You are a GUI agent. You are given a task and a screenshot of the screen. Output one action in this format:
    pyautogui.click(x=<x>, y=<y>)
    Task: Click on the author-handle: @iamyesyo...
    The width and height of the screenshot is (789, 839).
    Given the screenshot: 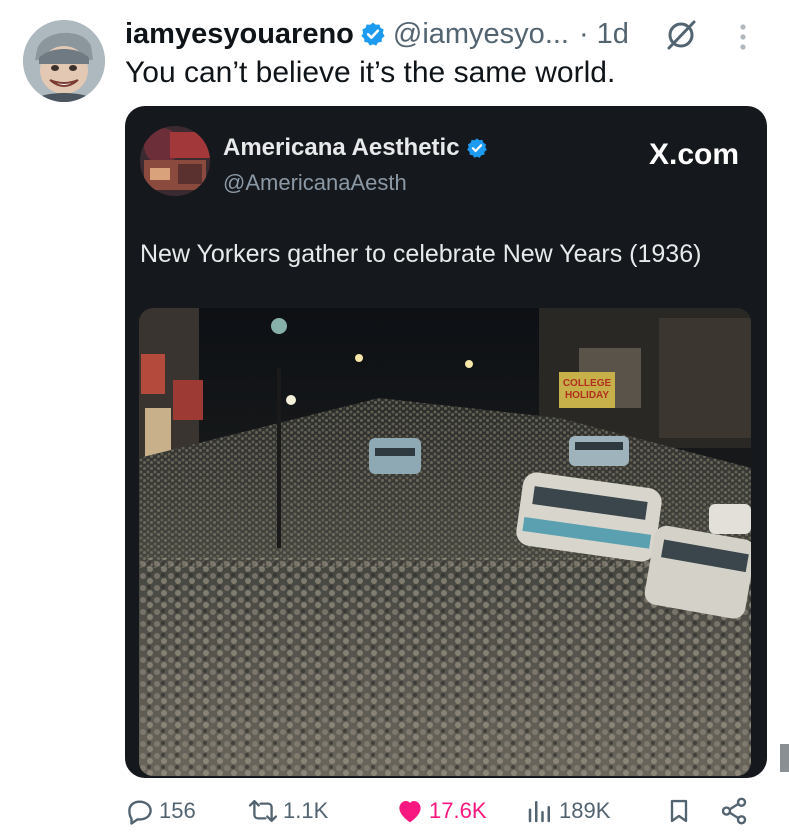 What is the action you would take?
    pyautogui.click(x=481, y=34)
    